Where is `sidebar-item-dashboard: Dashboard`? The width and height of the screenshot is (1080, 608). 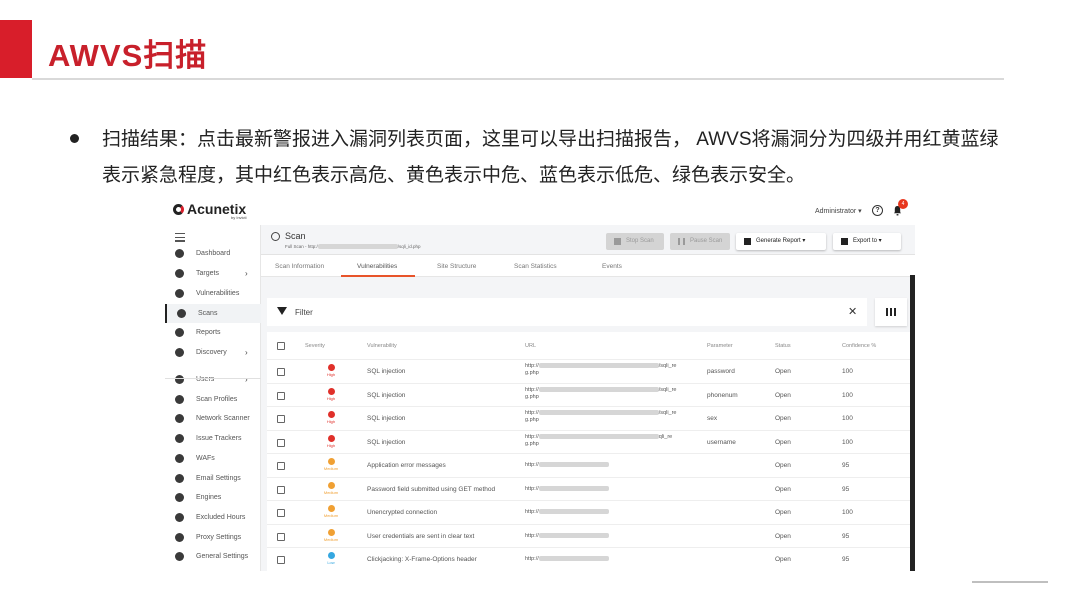
sidebar-item-dashboard: Dashboard is located at coordinates (213, 253).